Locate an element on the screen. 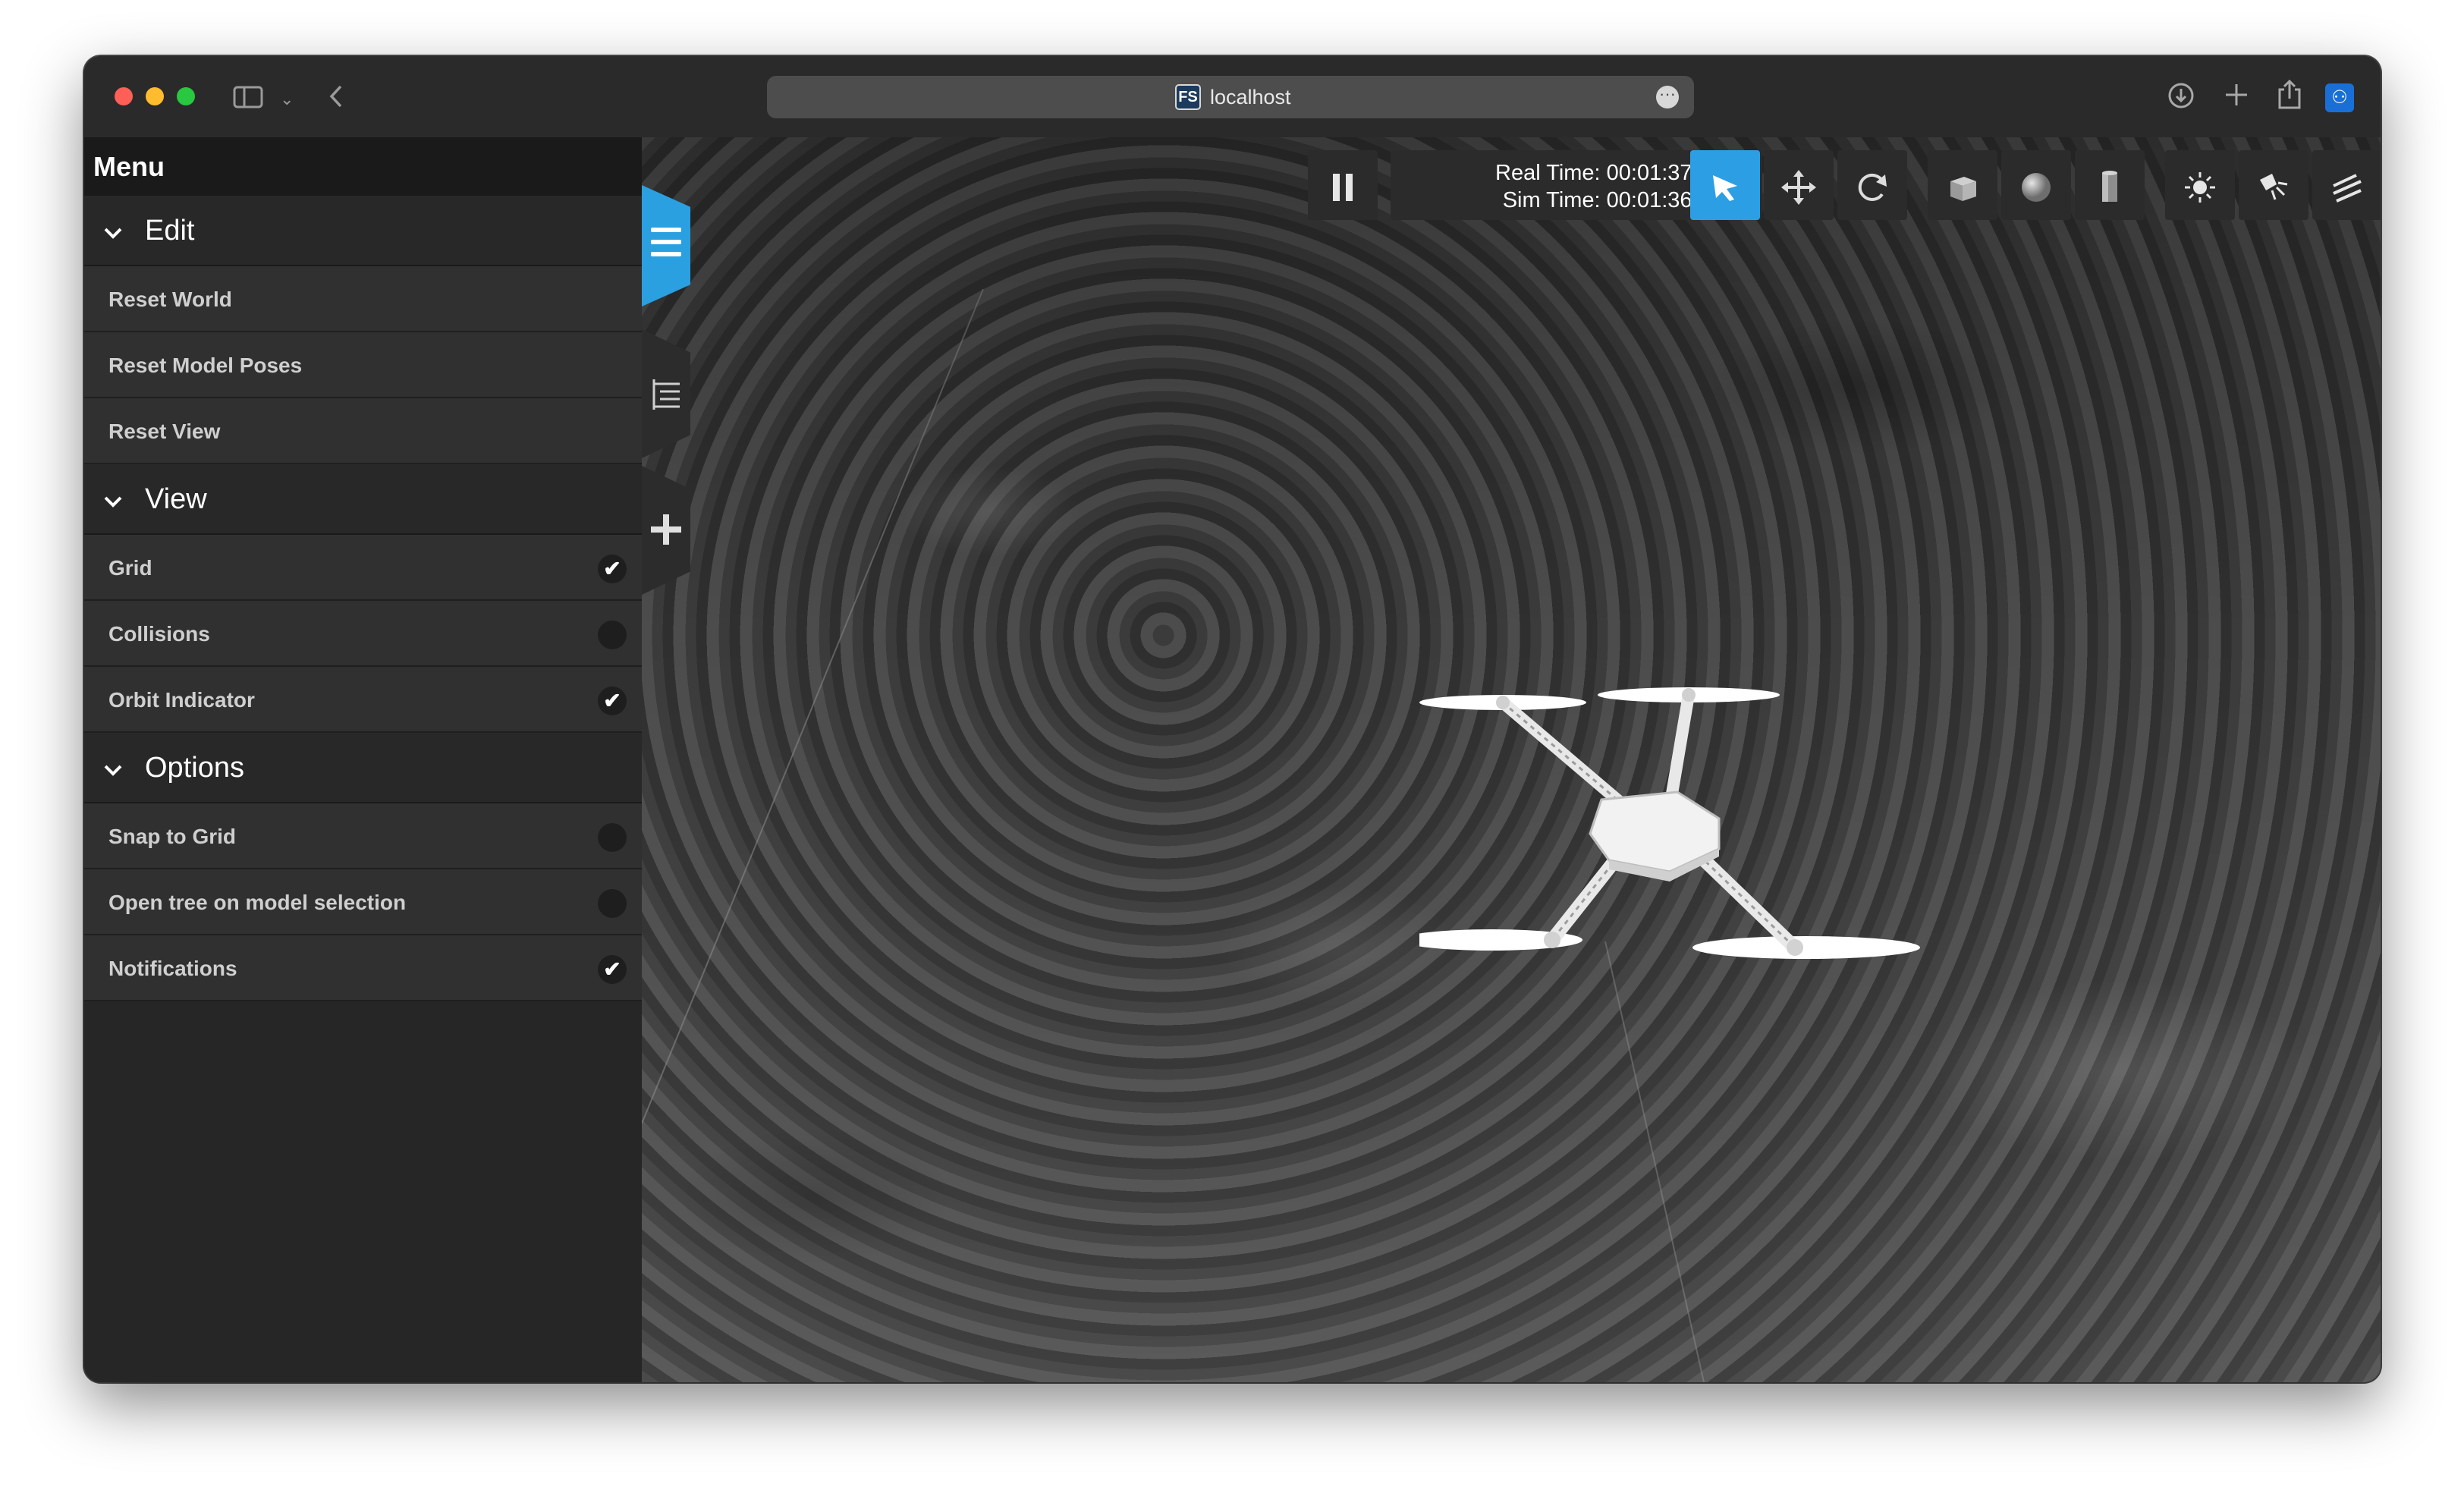 This screenshot has width=2464, height=1496. spot-light-icon is located at coordinates (2274, 186).